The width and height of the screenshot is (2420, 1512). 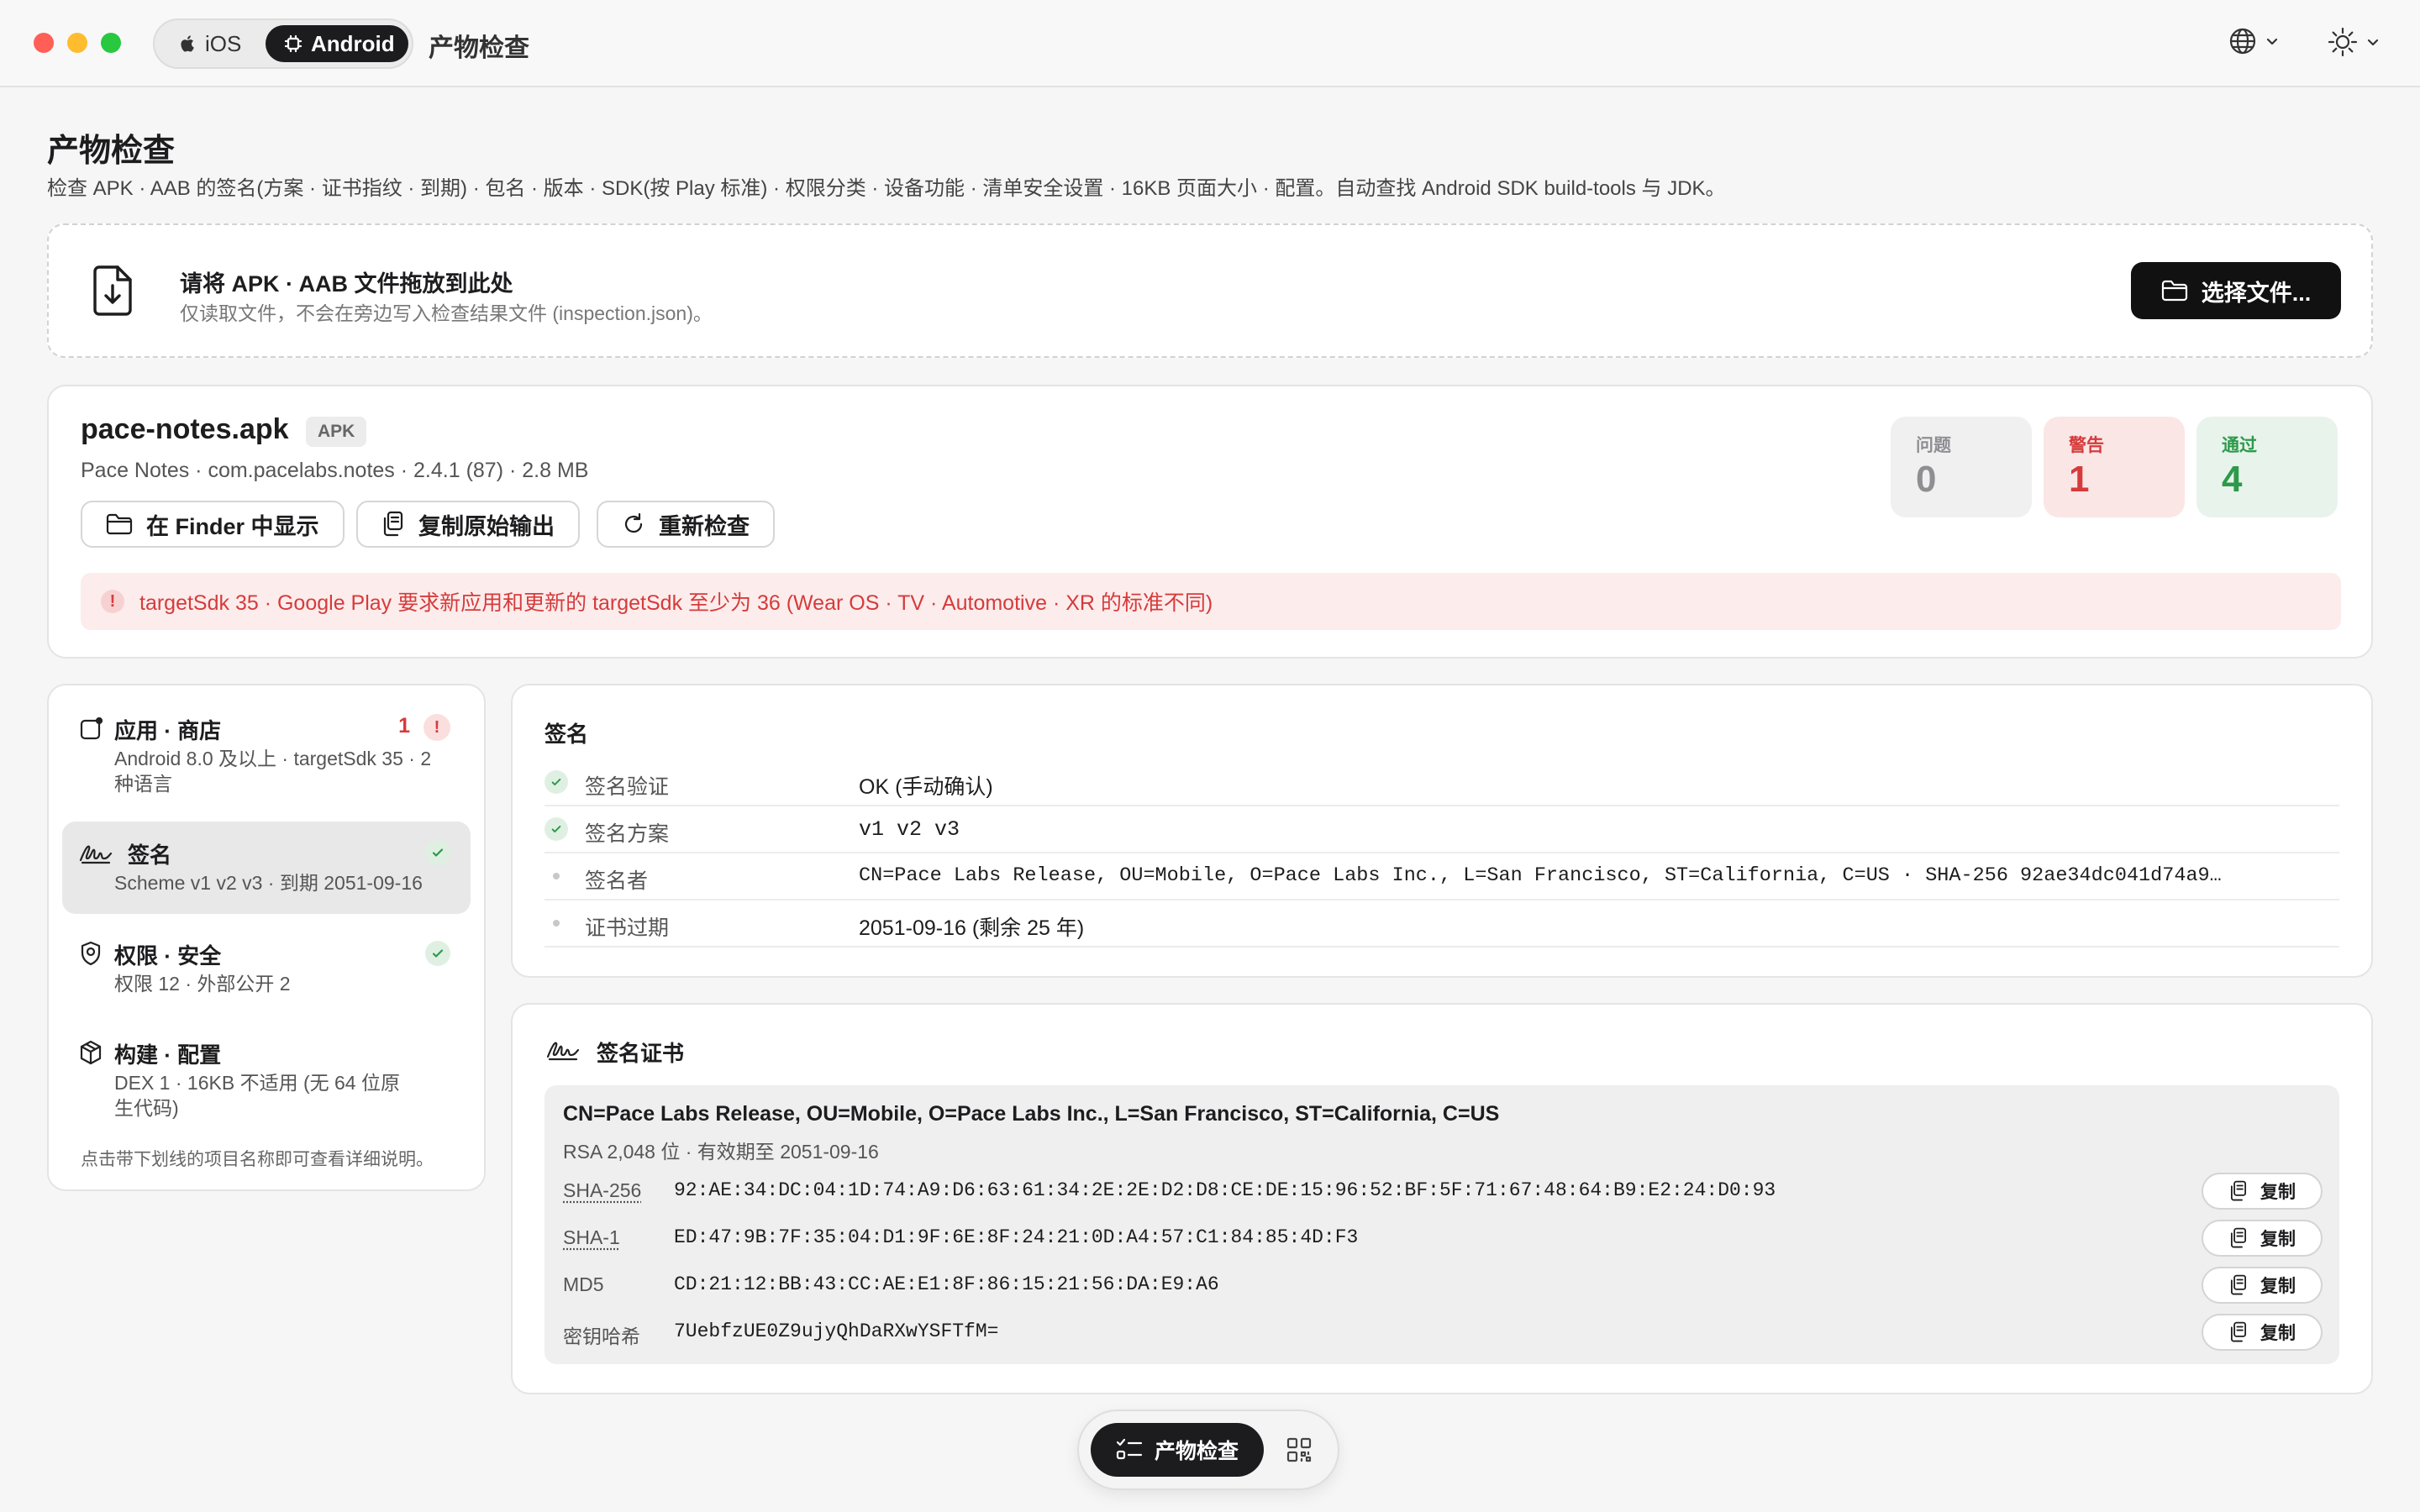 I want to click on theme-menu-button, so click(x=2354, y=42).